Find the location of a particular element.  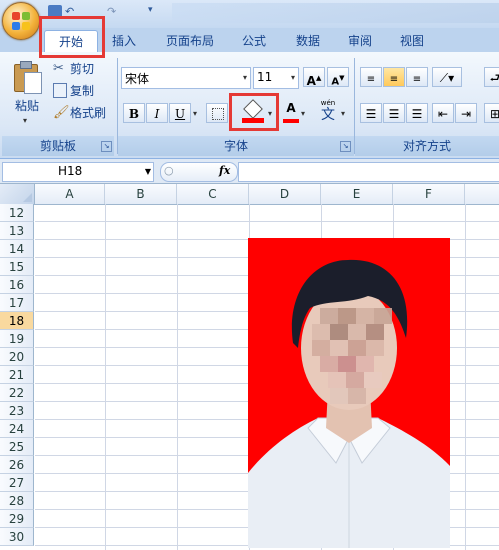

column-header-d: D is located at coordinates (285, 194).